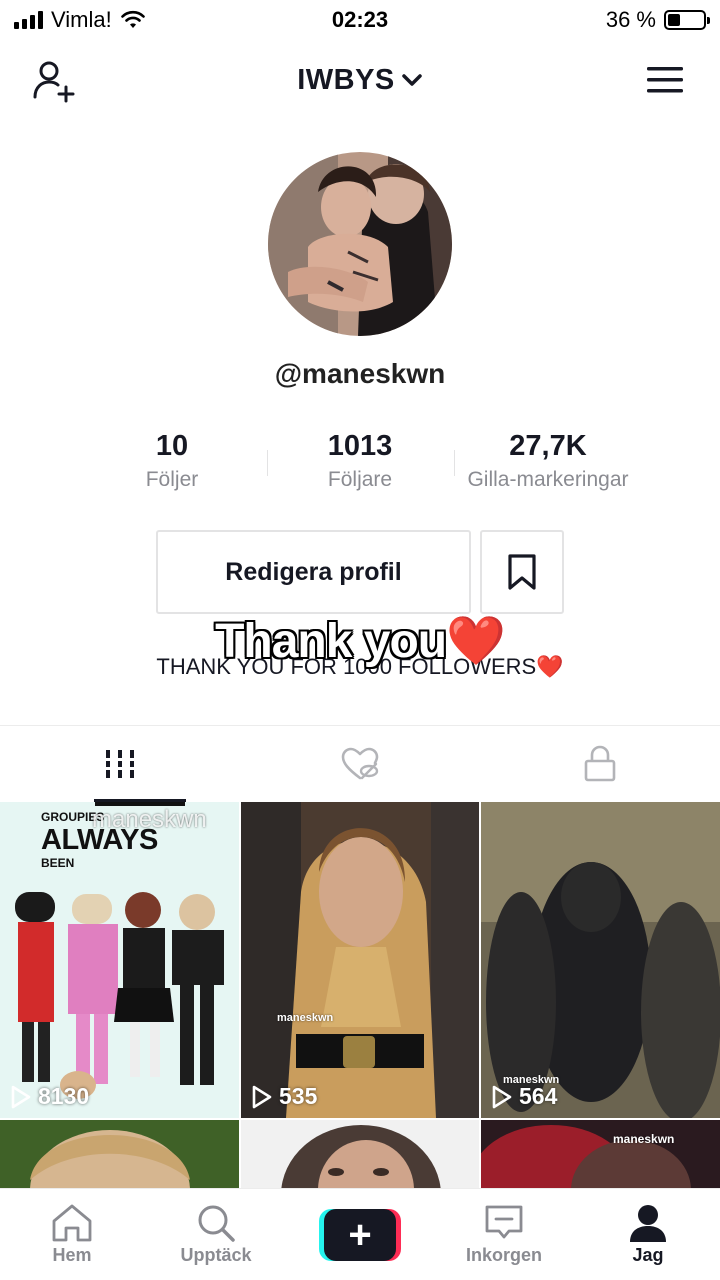 The height and width of the screenshot is (1280, 720). I want to click on search-icon, so click(216, 1223).